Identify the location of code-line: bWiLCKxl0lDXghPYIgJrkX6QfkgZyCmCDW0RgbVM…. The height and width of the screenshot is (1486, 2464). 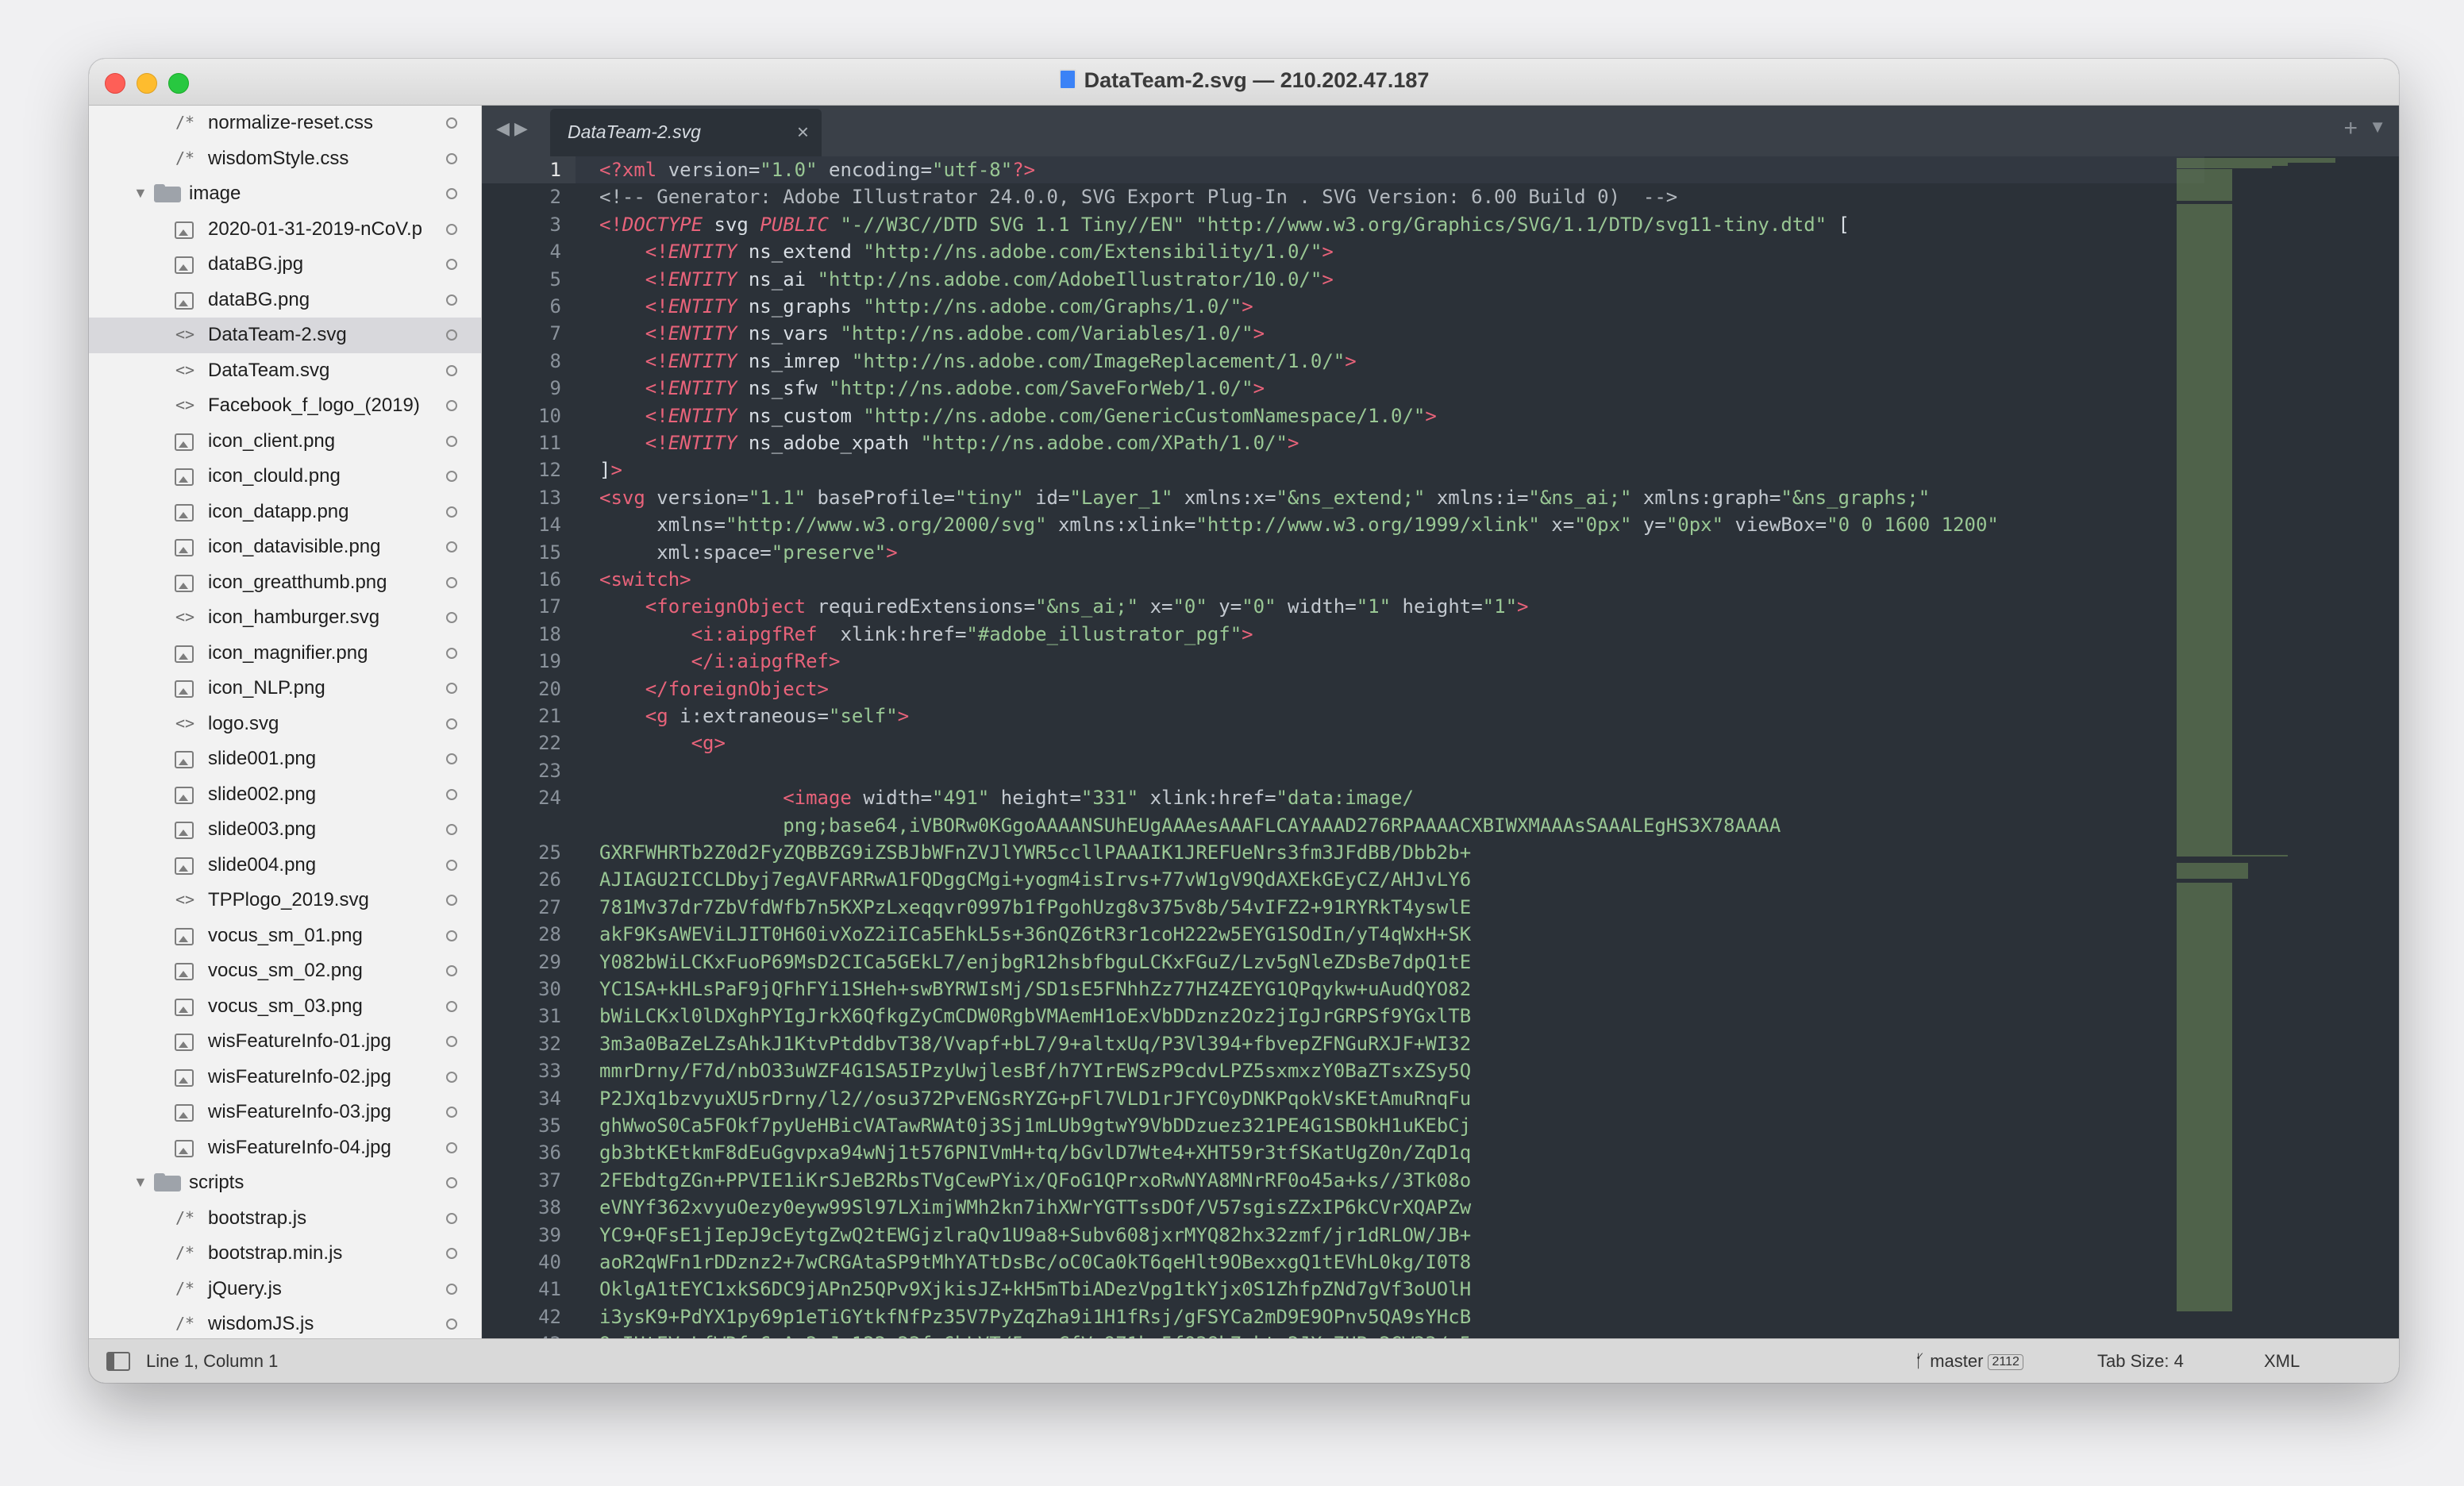
(1035, 1016).